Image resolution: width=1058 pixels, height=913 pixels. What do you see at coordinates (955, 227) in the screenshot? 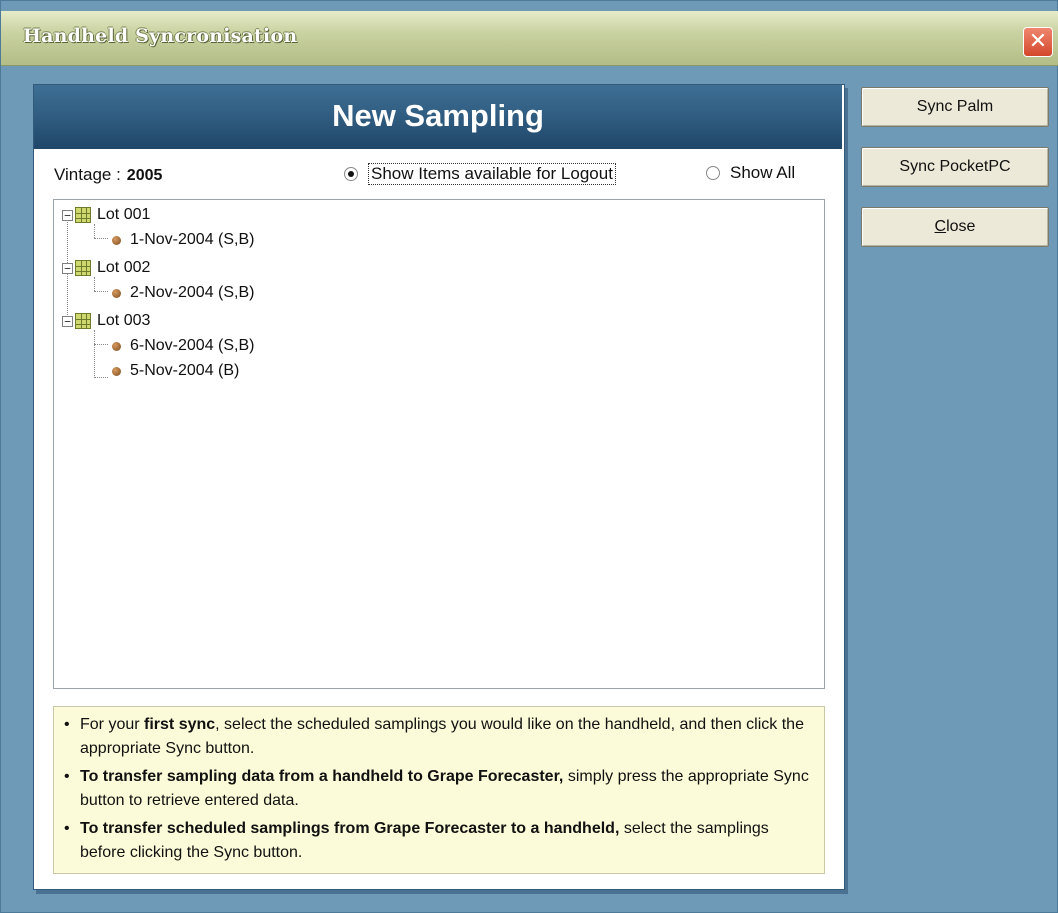
I see `close-button: Close` at bounding box center [955, 227].